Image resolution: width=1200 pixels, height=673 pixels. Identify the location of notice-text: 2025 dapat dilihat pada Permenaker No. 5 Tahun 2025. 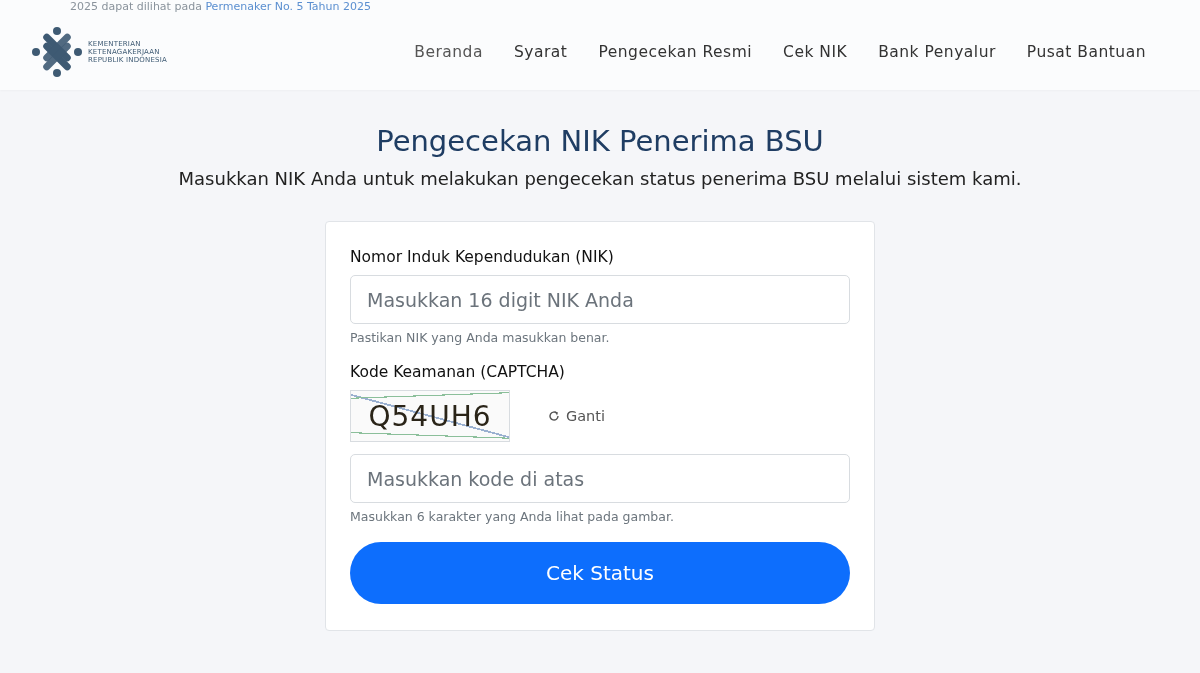
(221, 6).